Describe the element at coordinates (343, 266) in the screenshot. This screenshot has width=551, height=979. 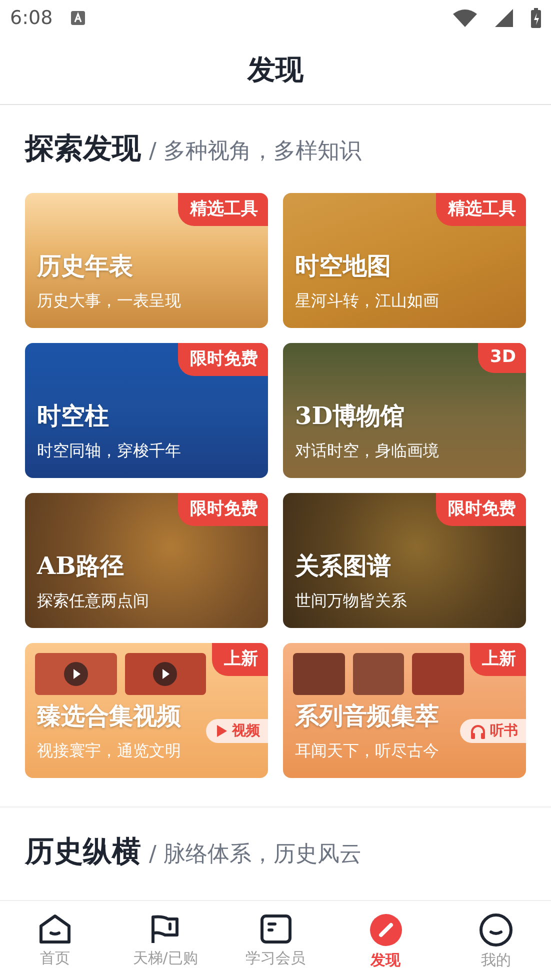
I see `card-title: 时空地图` at that location.